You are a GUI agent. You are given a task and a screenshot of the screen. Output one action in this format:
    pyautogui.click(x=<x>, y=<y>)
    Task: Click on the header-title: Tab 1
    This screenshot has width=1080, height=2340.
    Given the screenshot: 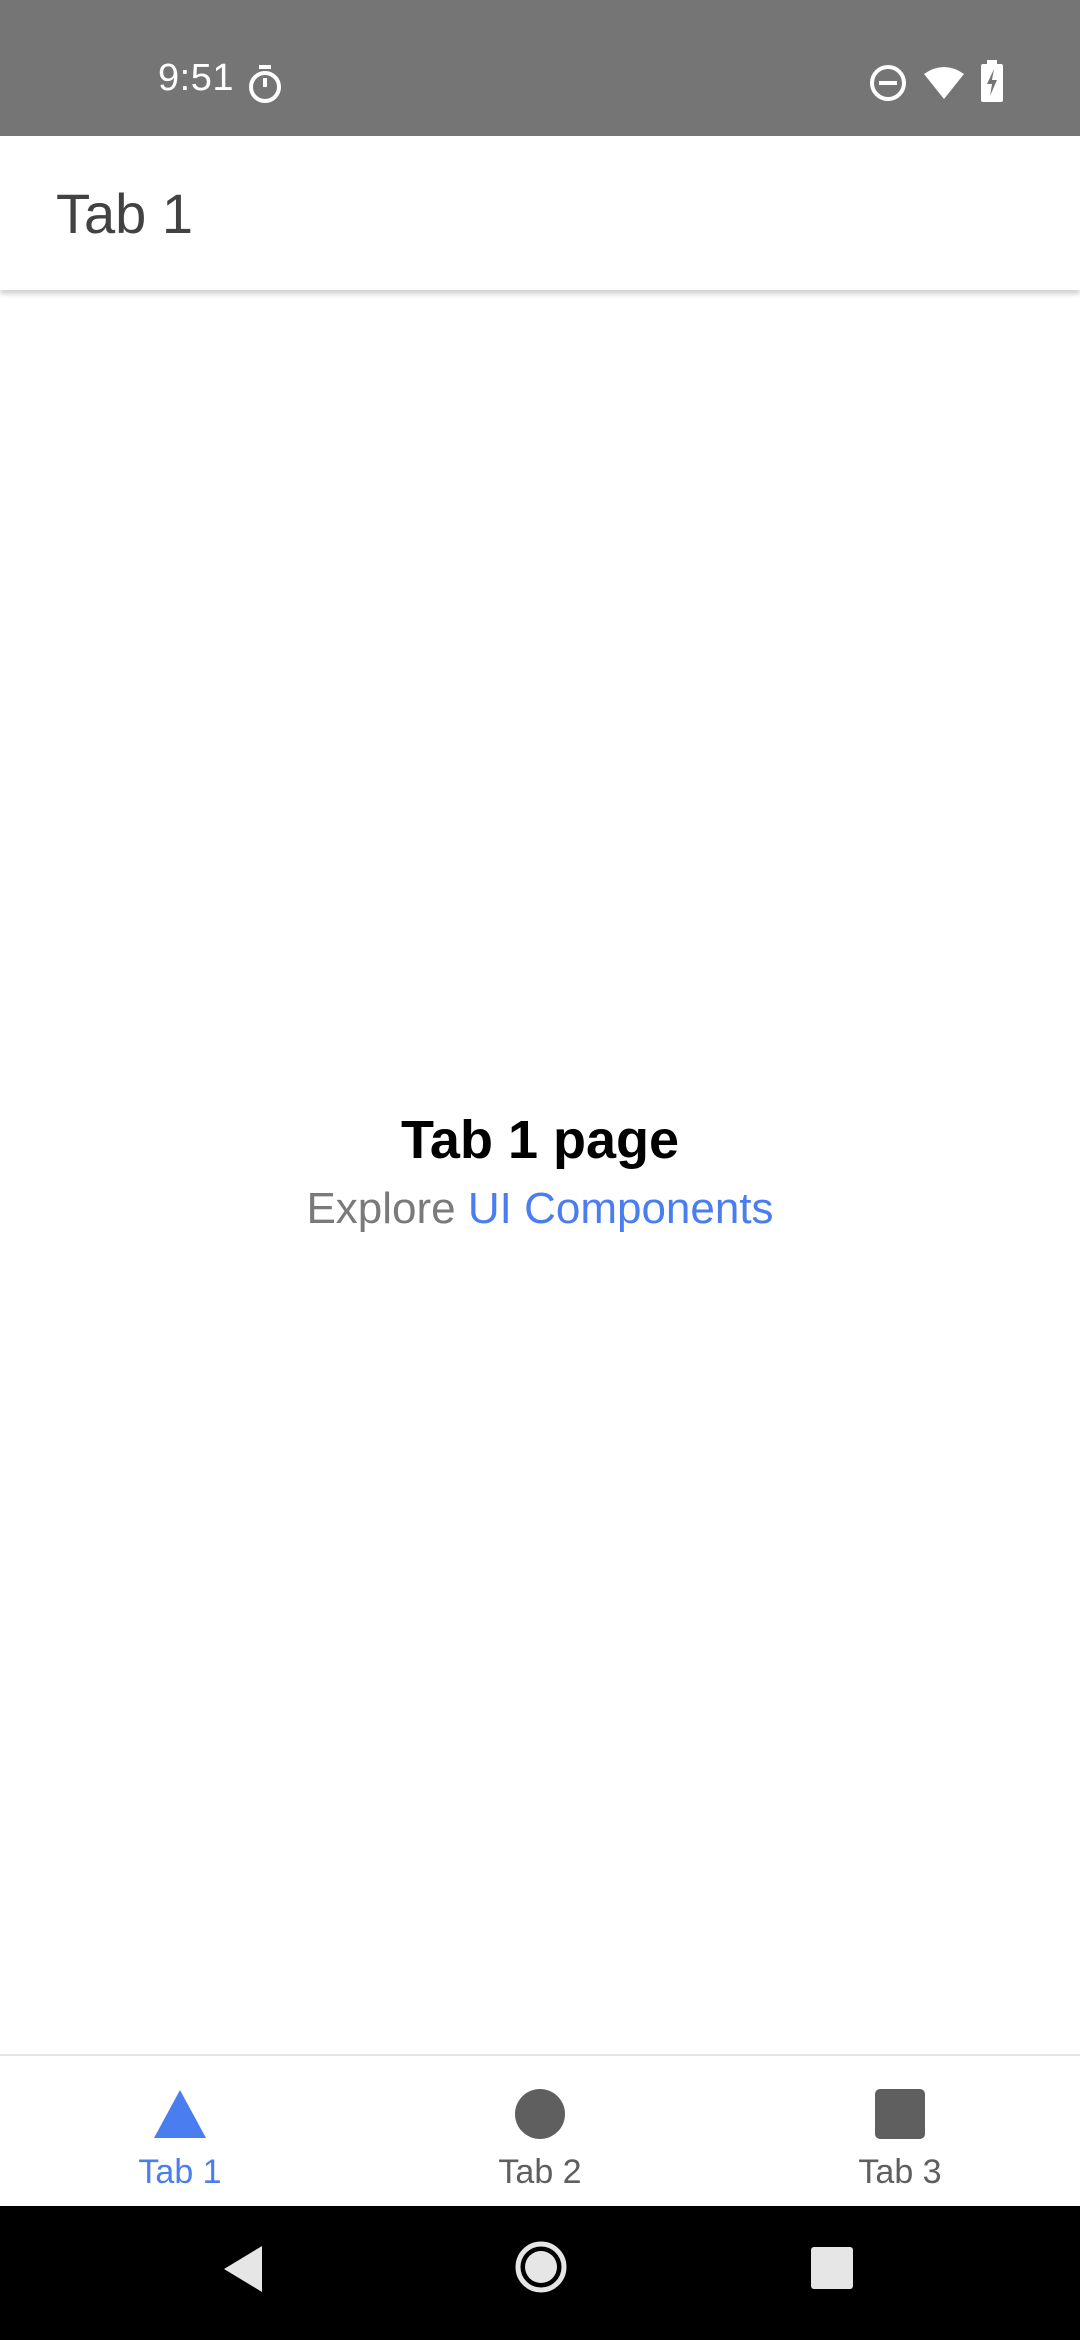 What is the action you would take?
    pyautogui.click(x=124, y=213)
    